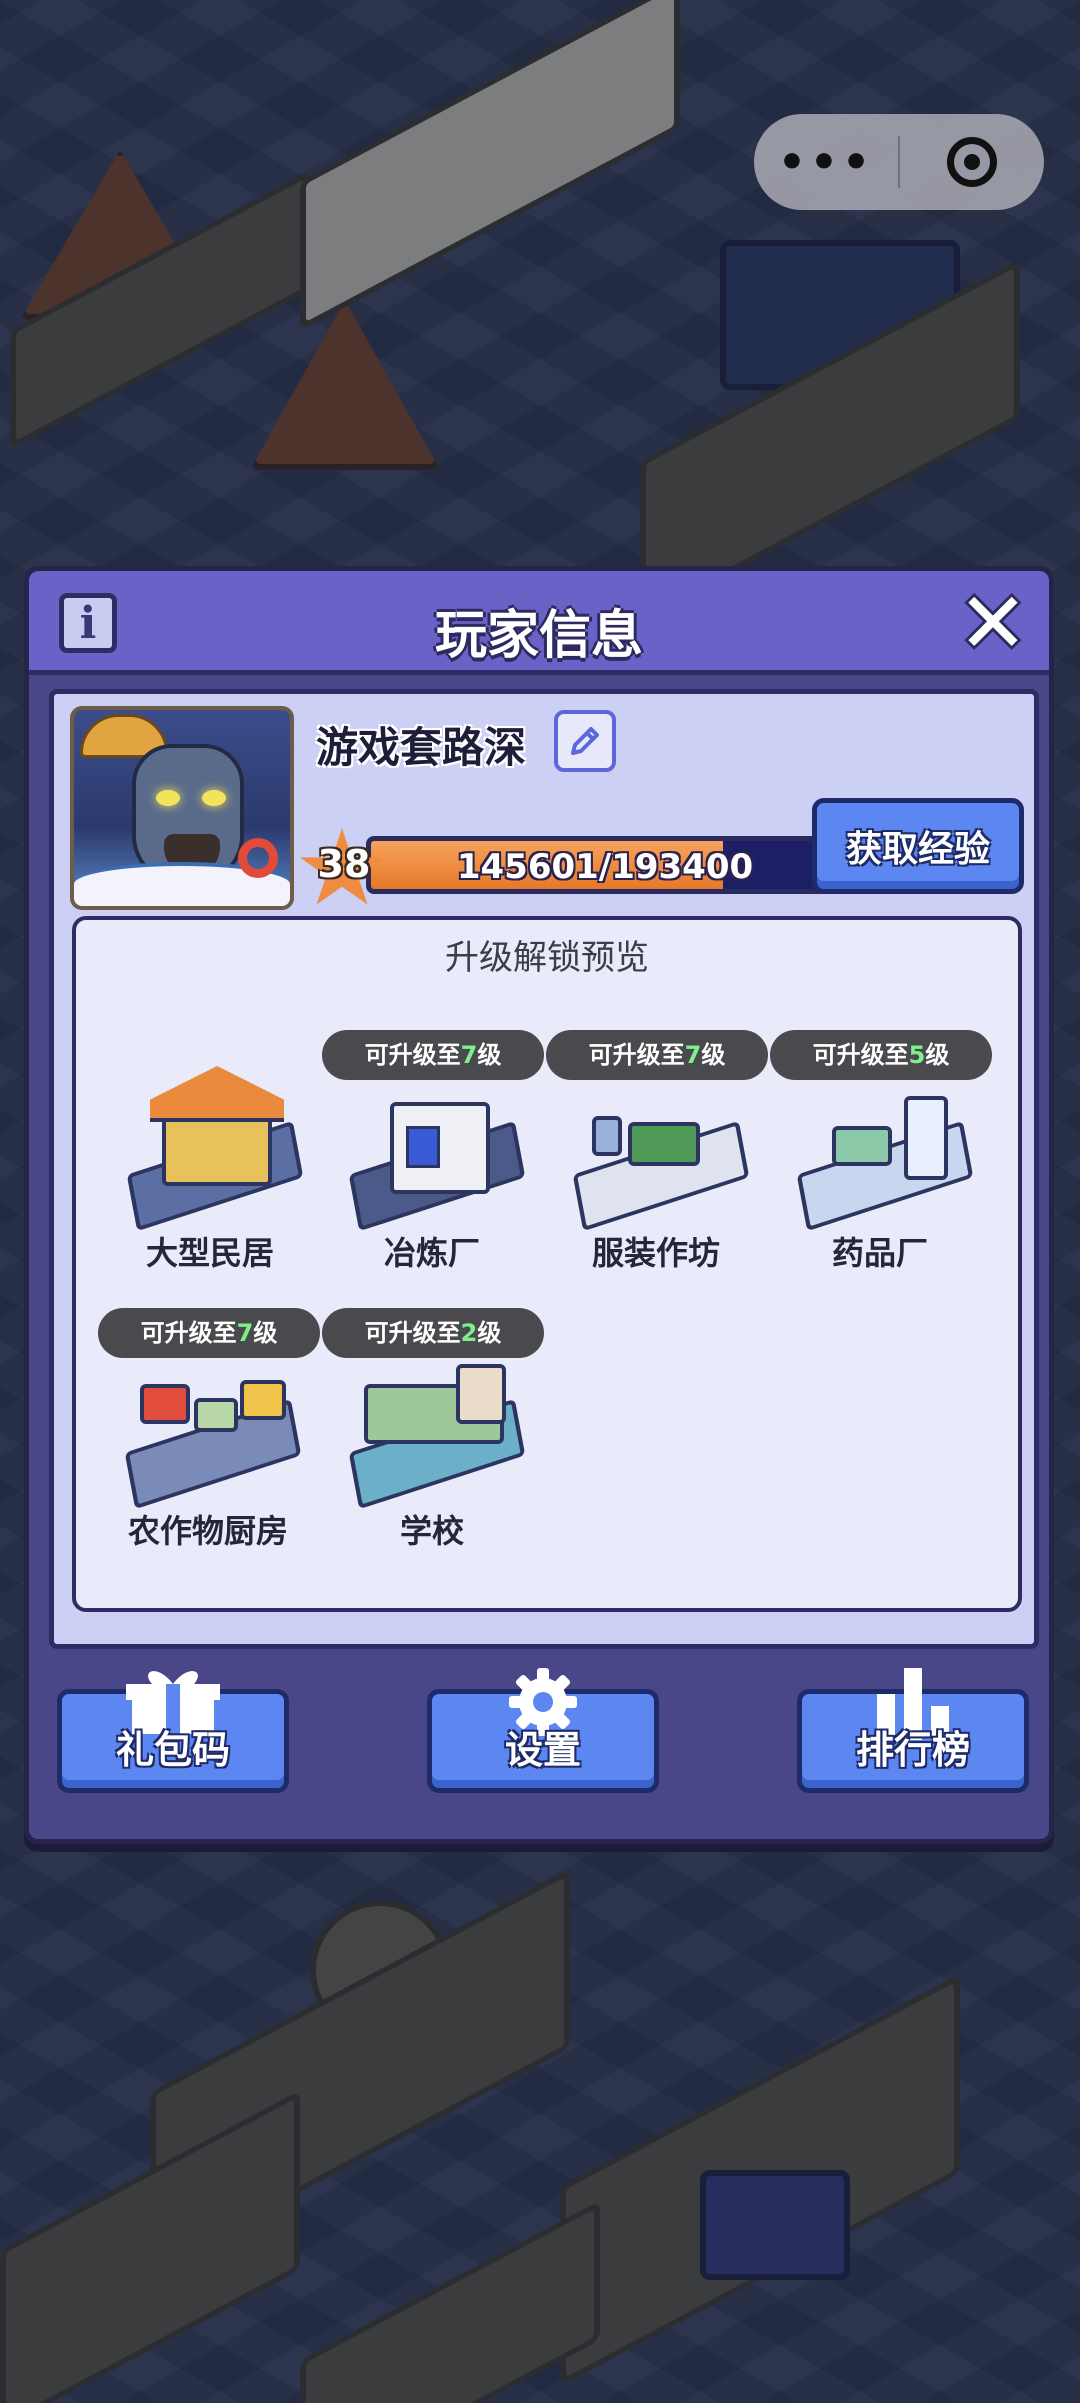  I want to click on gift-code-button: 礼包码, so click(173, 1732).